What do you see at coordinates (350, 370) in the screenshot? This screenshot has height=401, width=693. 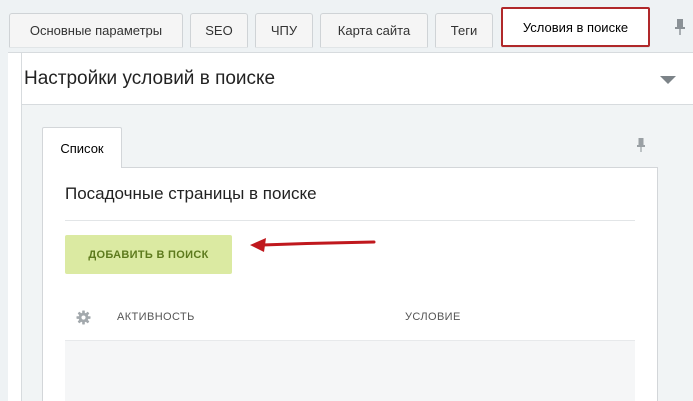 I see `grid-body` at bounding box center [350, 370].